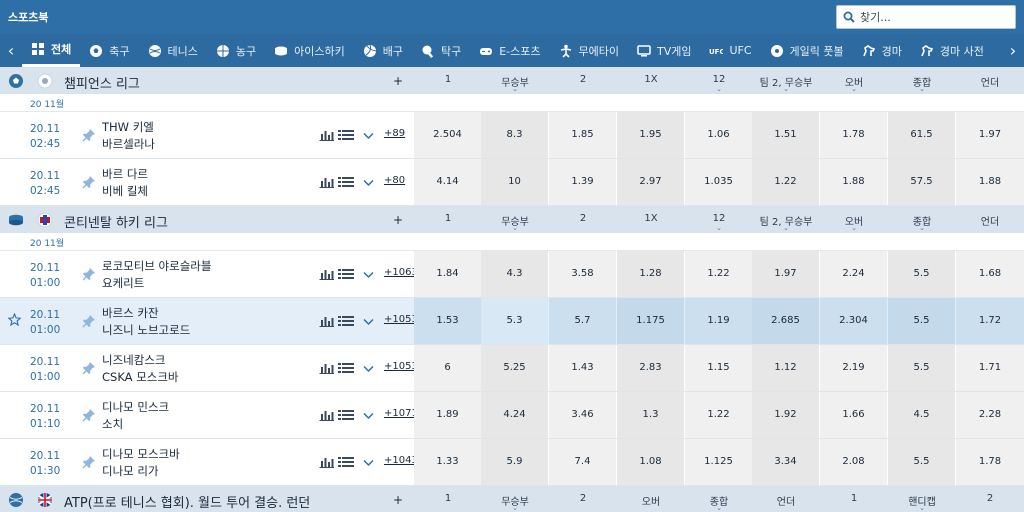 The image size is (1024, 512). What do you see at coordinates (807, 50) in the screenshot?
I see `tab-gaelic-football: 게일릭 풋볼` at bounding box center [807, 50].